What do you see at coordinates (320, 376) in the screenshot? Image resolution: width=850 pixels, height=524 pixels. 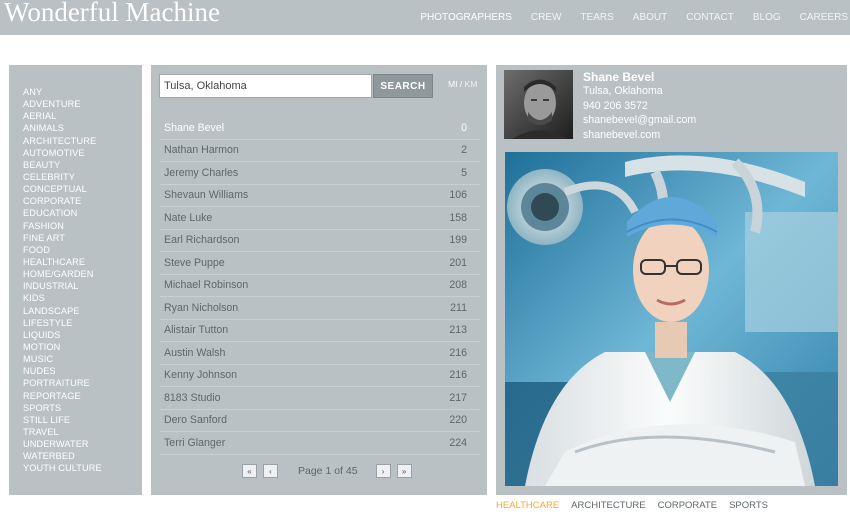 I see `result-row: Kenny Johnson 216` at bounding box center [320, 376].